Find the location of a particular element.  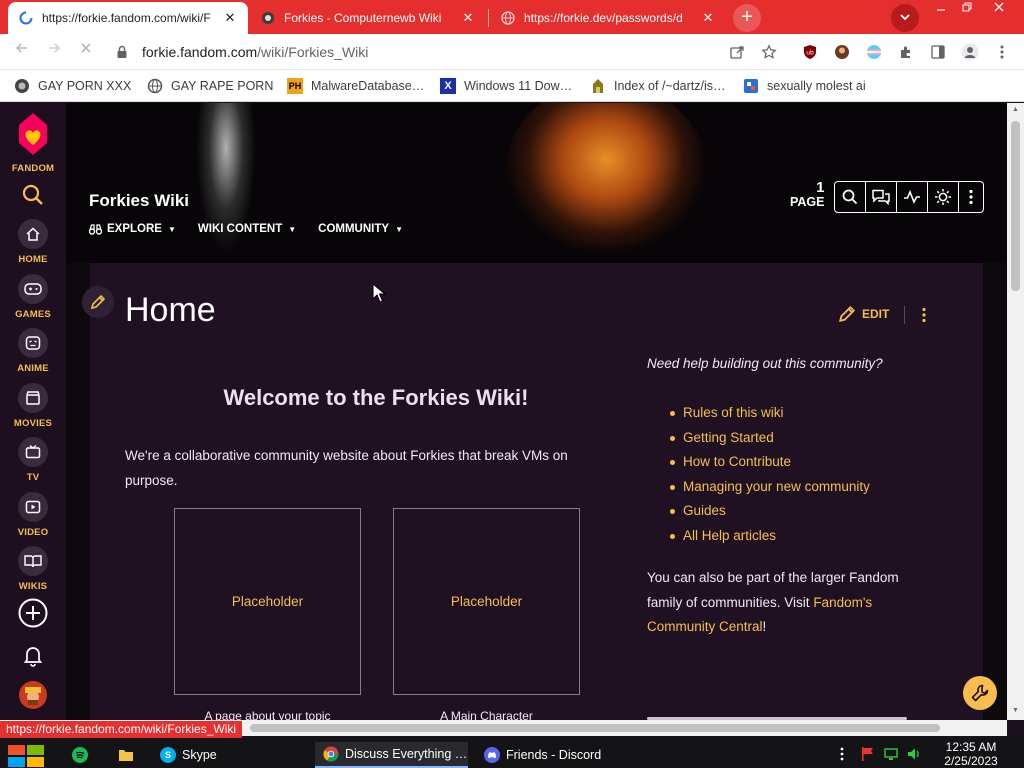

rail-notifications-button is located at coordinates (33, 657).